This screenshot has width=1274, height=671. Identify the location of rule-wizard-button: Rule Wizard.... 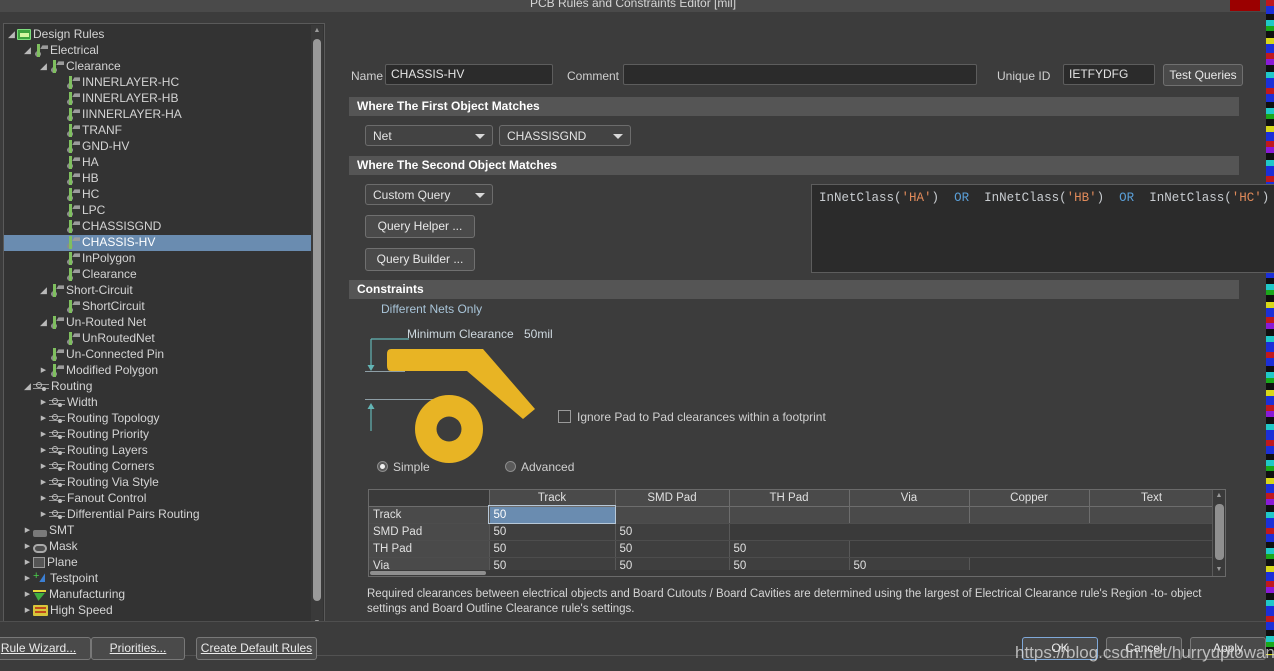
(45, 648).